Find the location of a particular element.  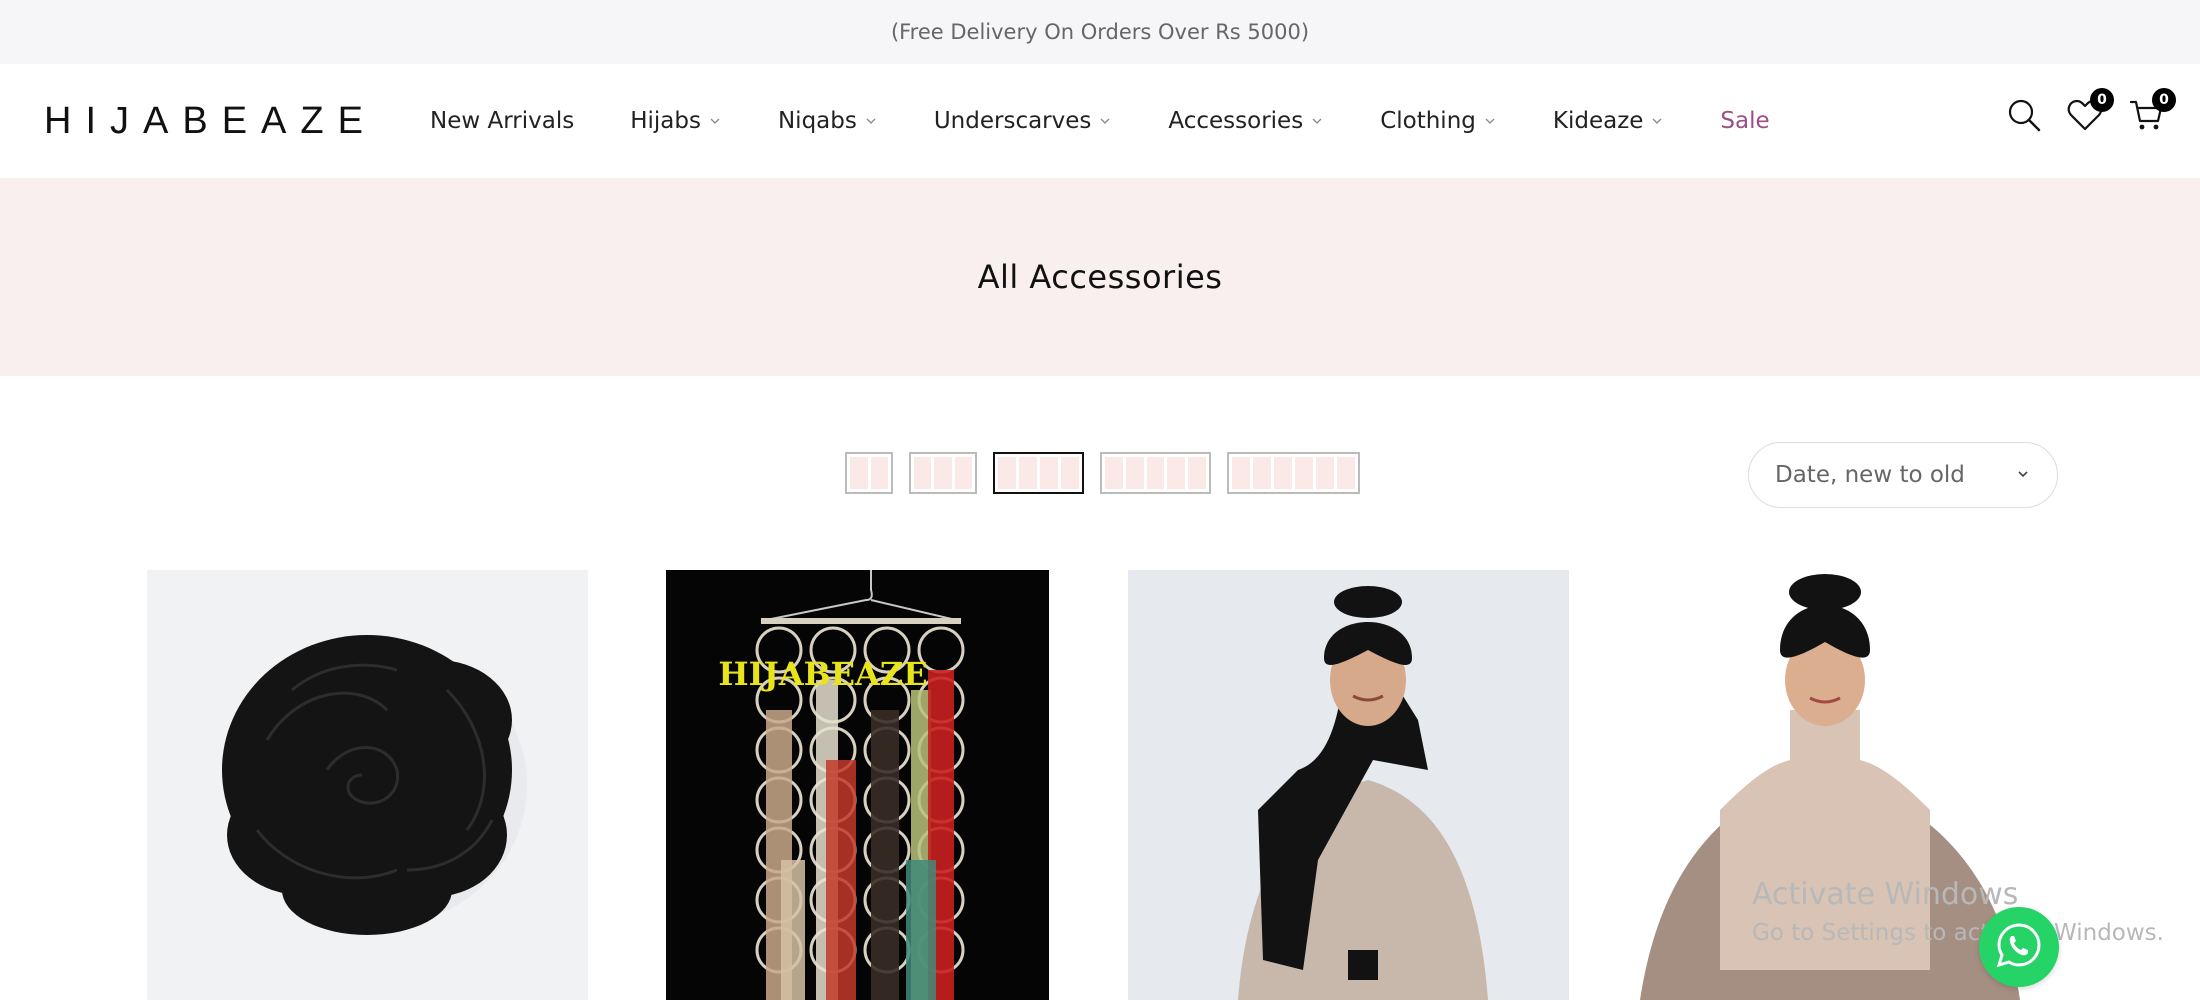

product-image: HIJABEAZE is located at coordinates (857, 785).